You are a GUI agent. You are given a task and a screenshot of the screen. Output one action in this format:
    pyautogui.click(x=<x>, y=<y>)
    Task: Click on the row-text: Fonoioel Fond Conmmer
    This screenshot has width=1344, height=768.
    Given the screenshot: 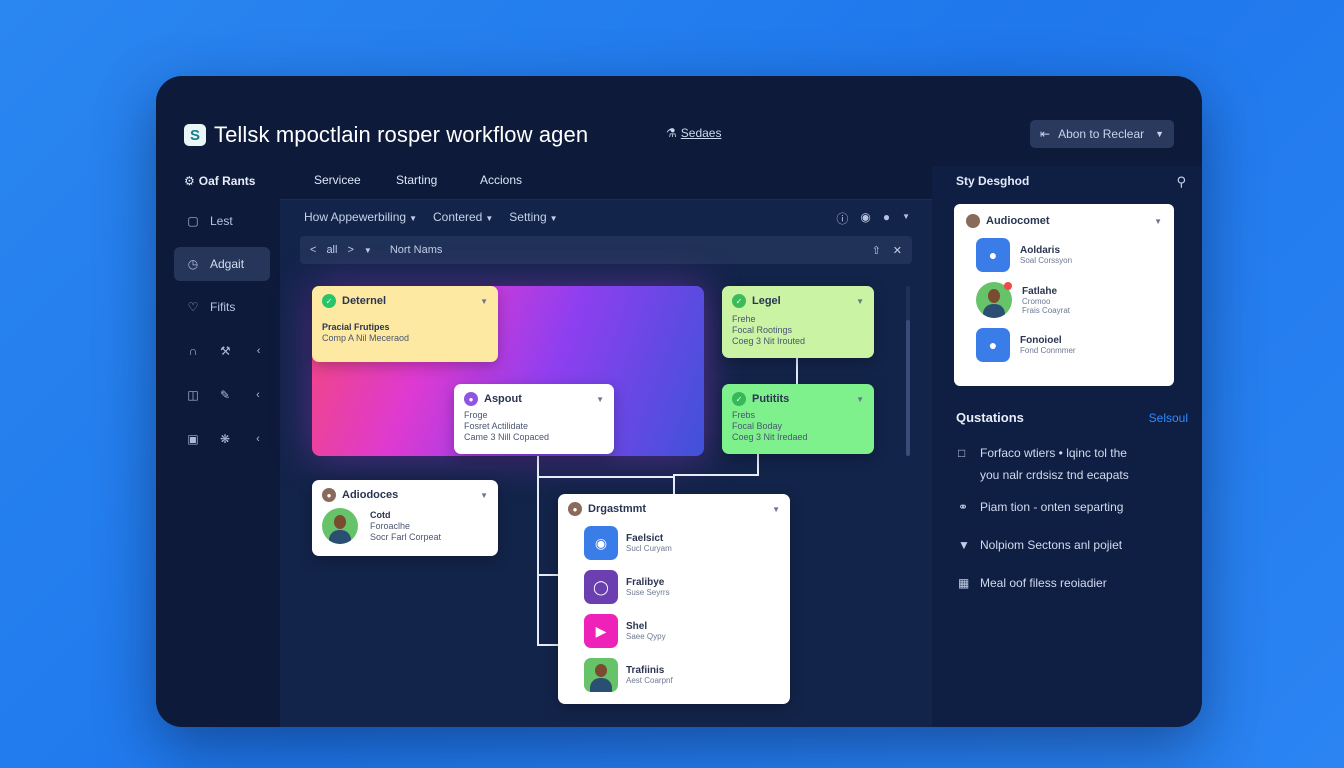 What is the action you would take?
    pyautogui.click(x=1048, y=345)
    